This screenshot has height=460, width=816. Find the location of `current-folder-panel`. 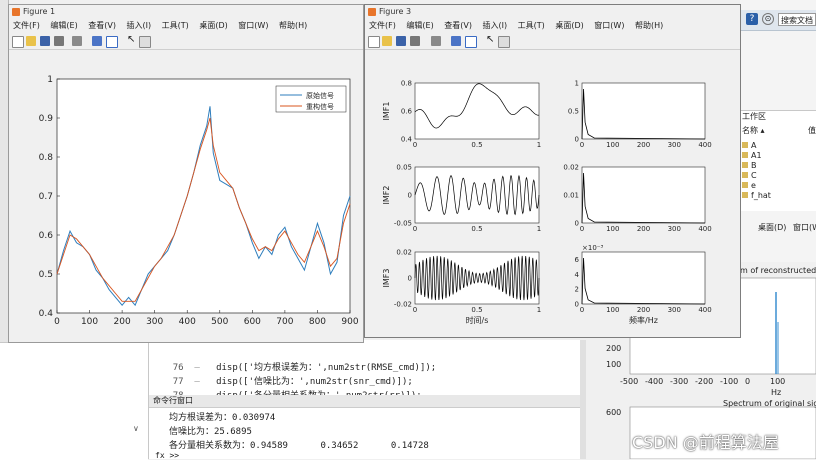

current-folder-panel is located at coordinates (74, 401).